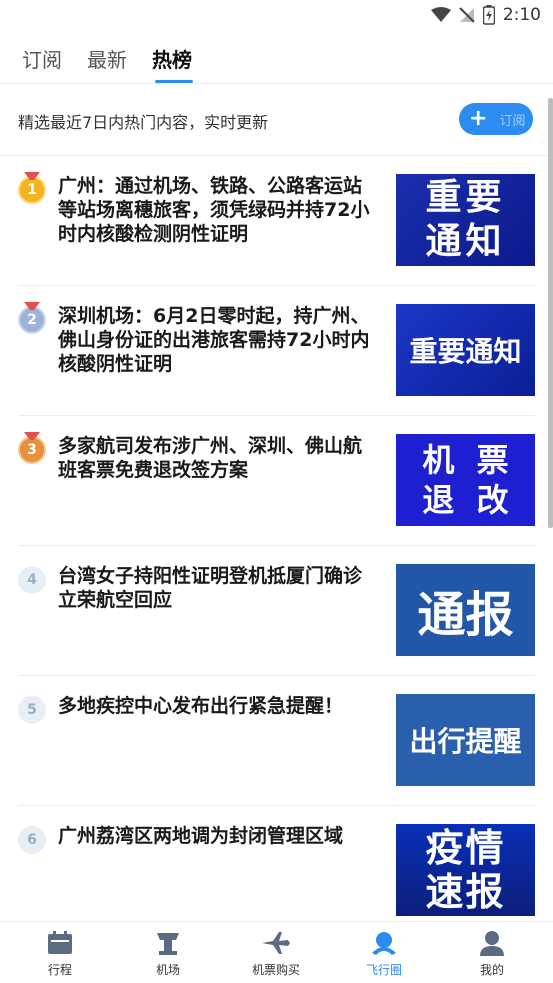  I want to click on item-thumbnail: 通报, so click(465, 610).